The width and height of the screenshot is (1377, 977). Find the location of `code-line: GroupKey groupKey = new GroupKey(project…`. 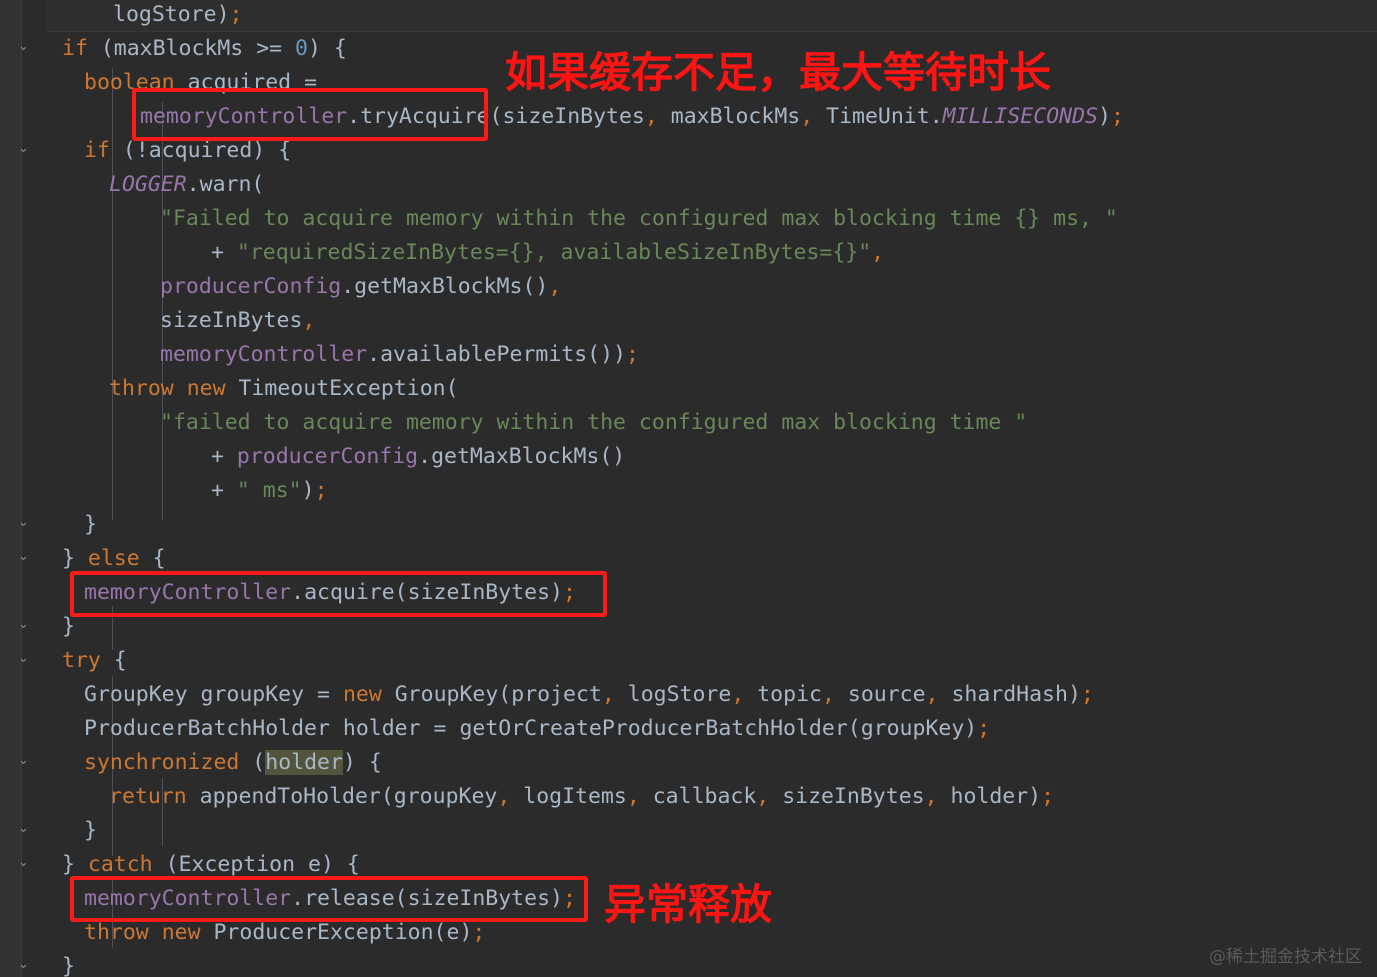

code-line: GroupKey groupKey = new GroupKey(project… is located at coordinates (589, 695).